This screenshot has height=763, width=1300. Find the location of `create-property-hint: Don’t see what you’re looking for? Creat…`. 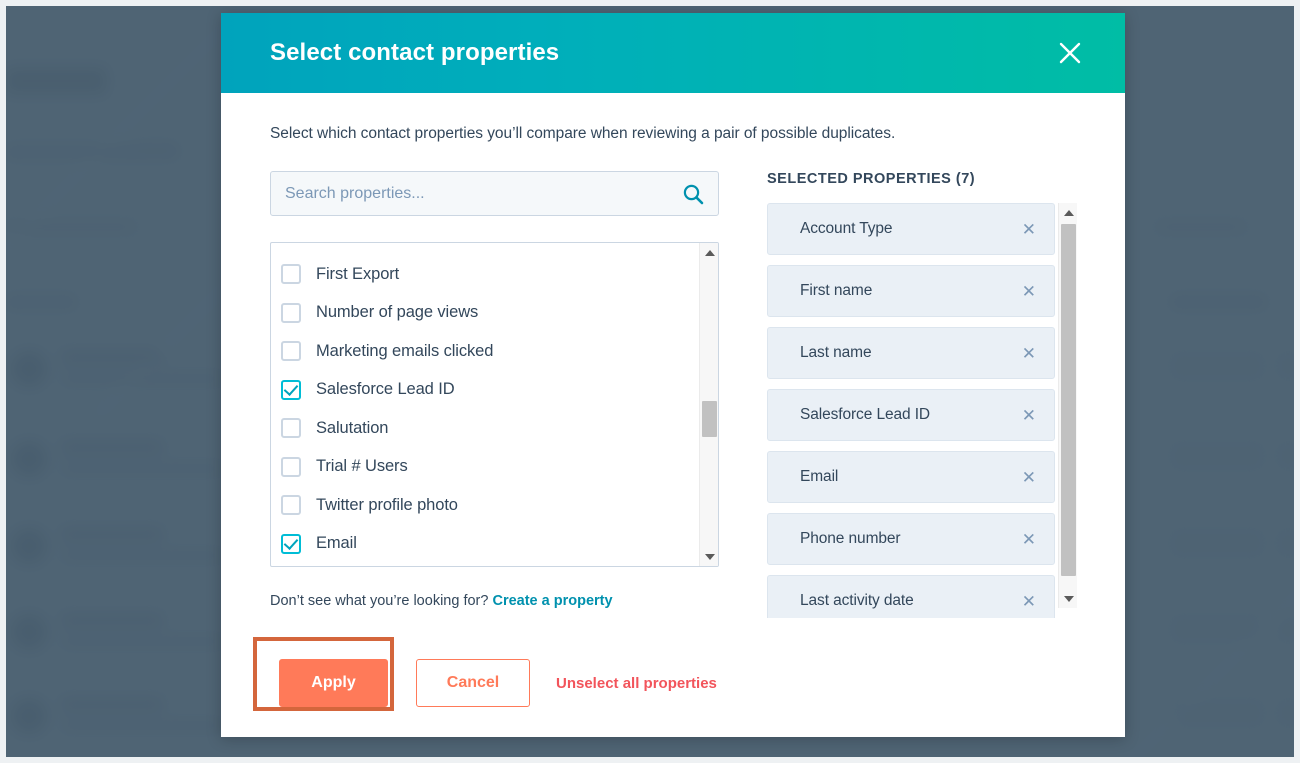

create-property-hint: Don’t see what you’re looking for? Creat… is located at coordinates (494, 601).